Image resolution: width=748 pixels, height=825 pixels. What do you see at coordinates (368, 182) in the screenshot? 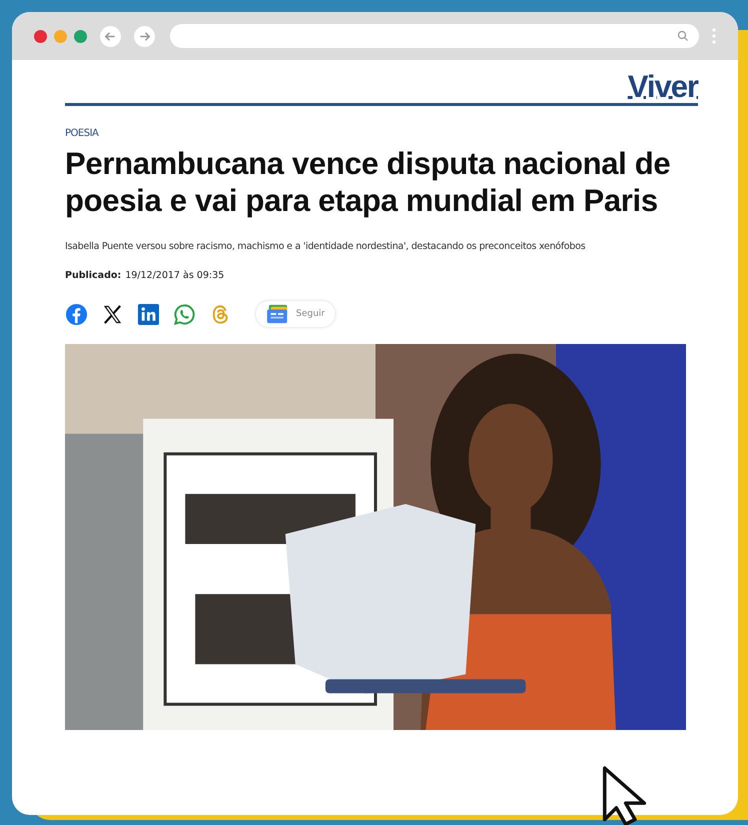
I see `article-headline: Pernambucana vence disputa nacional de poesia e vai para etapa mundial em Paris` at bounding box center [368, 182].